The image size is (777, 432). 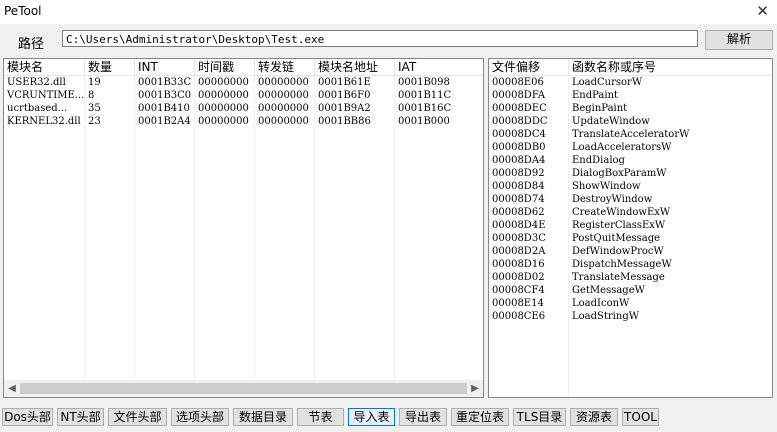 What do you see at coordinates (285, 67) in the screenshot?
I see `column-header: 转发链` at bounding box center [285, 67].